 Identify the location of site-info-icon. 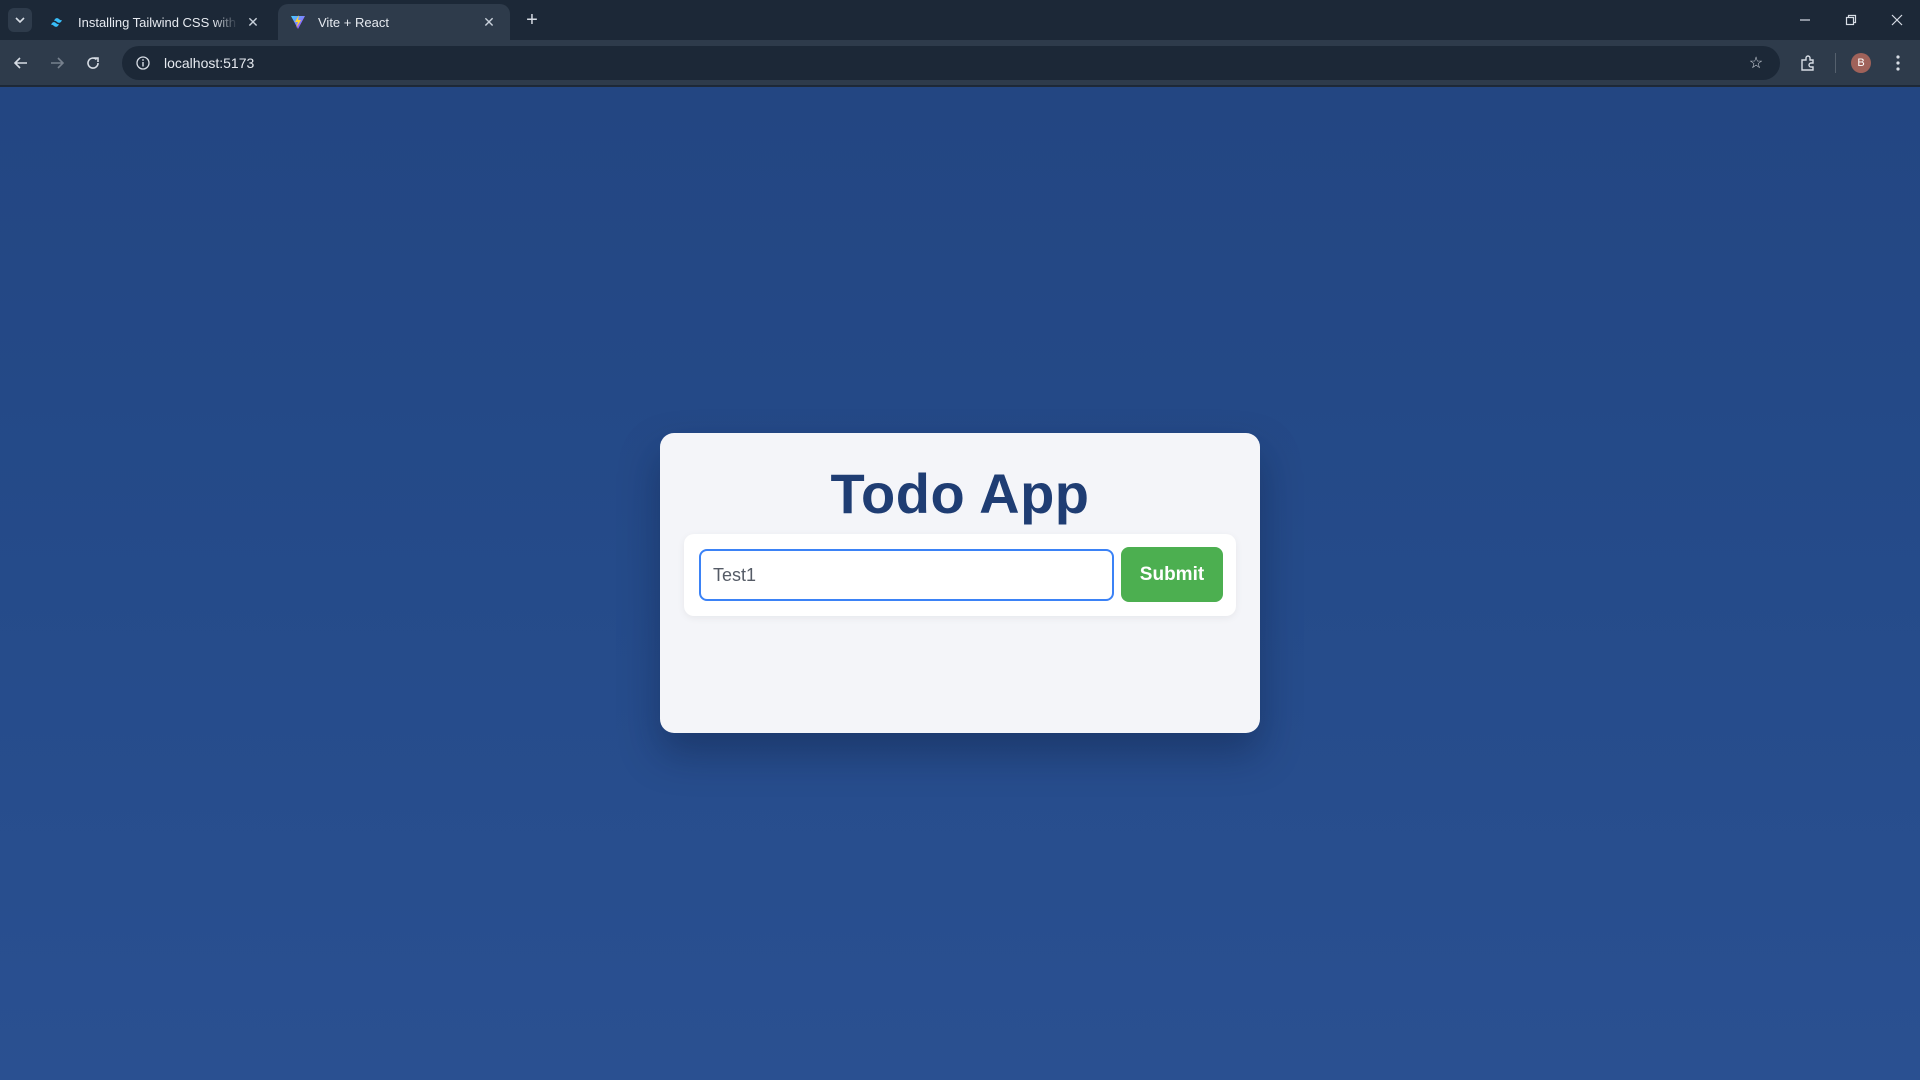
(143, 63).